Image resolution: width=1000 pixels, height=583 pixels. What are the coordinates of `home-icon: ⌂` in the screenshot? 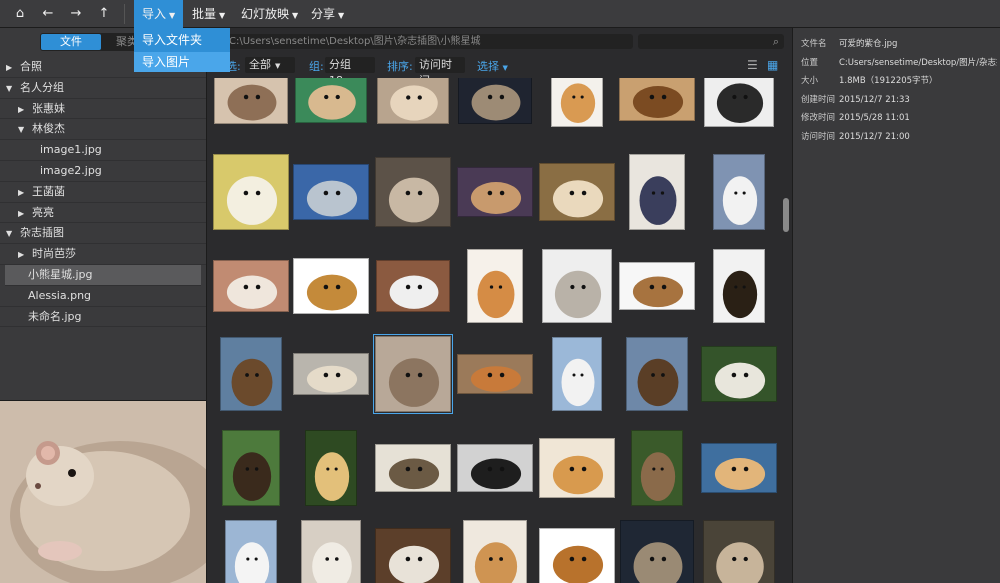 It's located at (20, 14).